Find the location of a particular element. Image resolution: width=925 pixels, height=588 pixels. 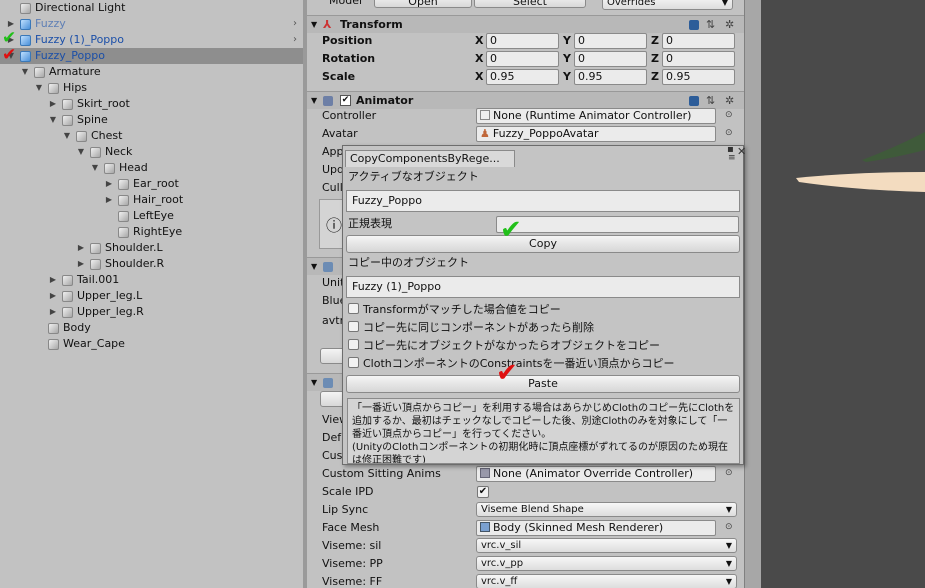

controller-field: None (Runtime Animator Controller) is located at coordinates (596, 116).